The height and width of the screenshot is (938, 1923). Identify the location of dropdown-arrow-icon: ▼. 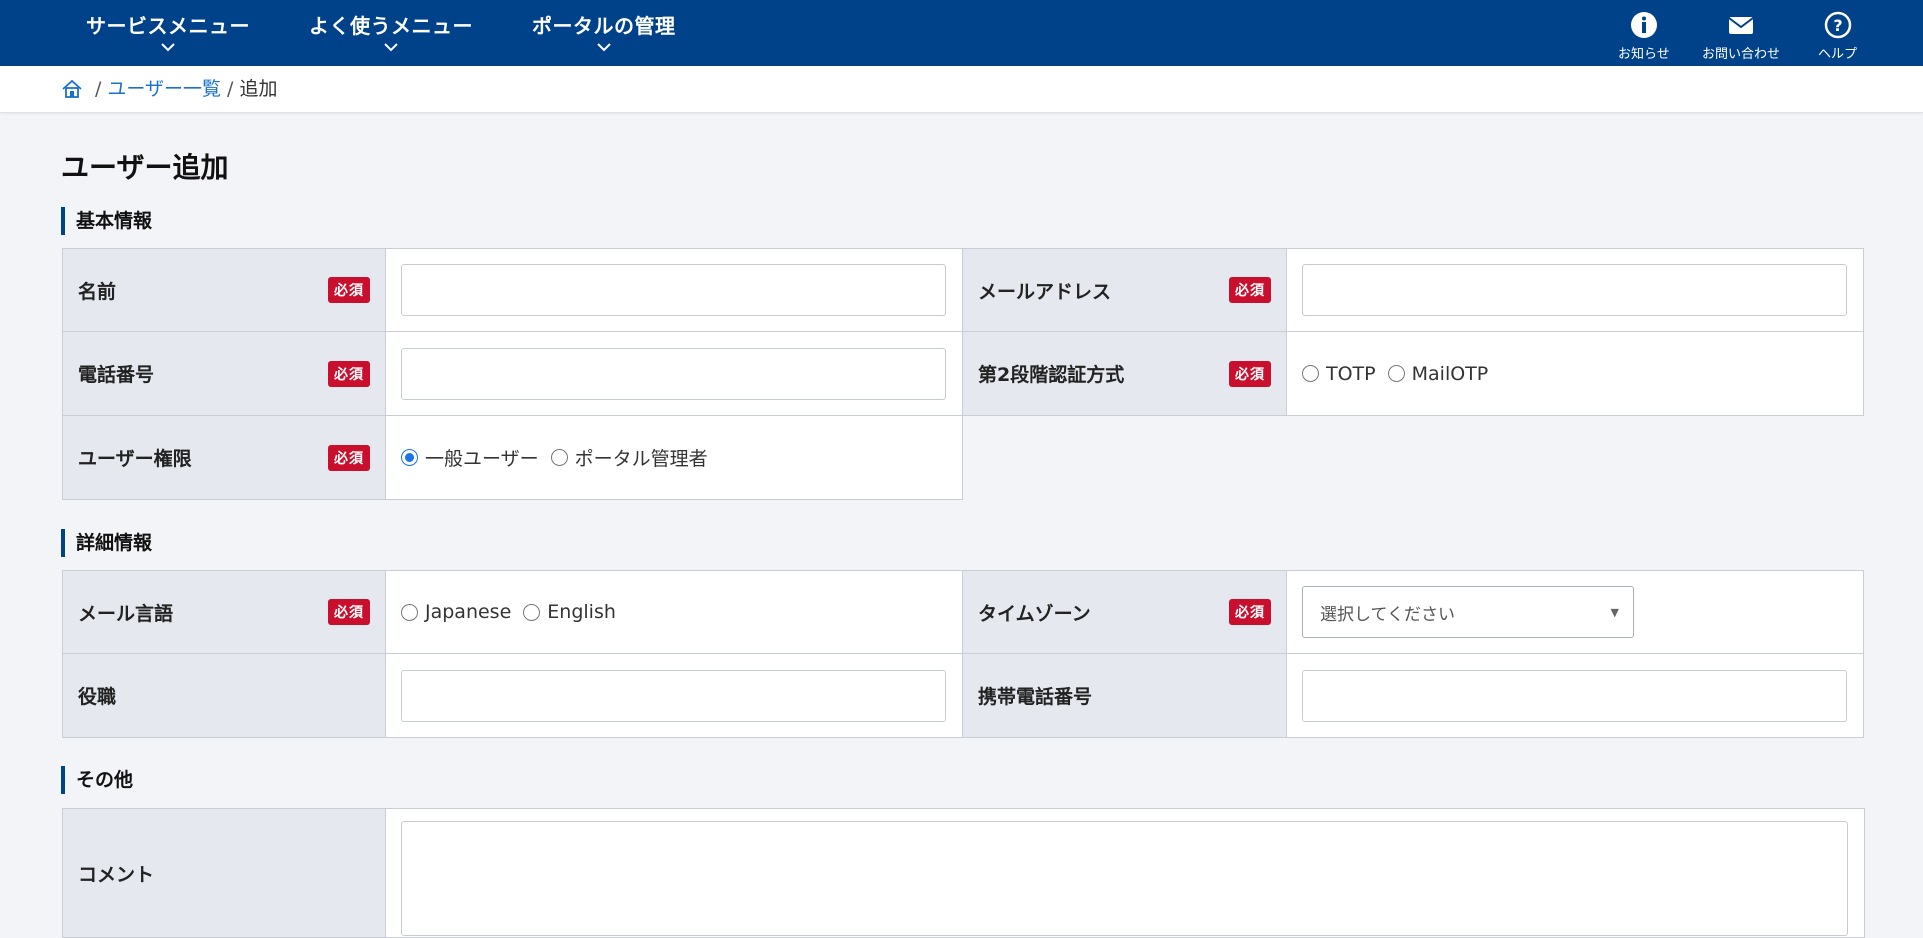
(1614, 612).